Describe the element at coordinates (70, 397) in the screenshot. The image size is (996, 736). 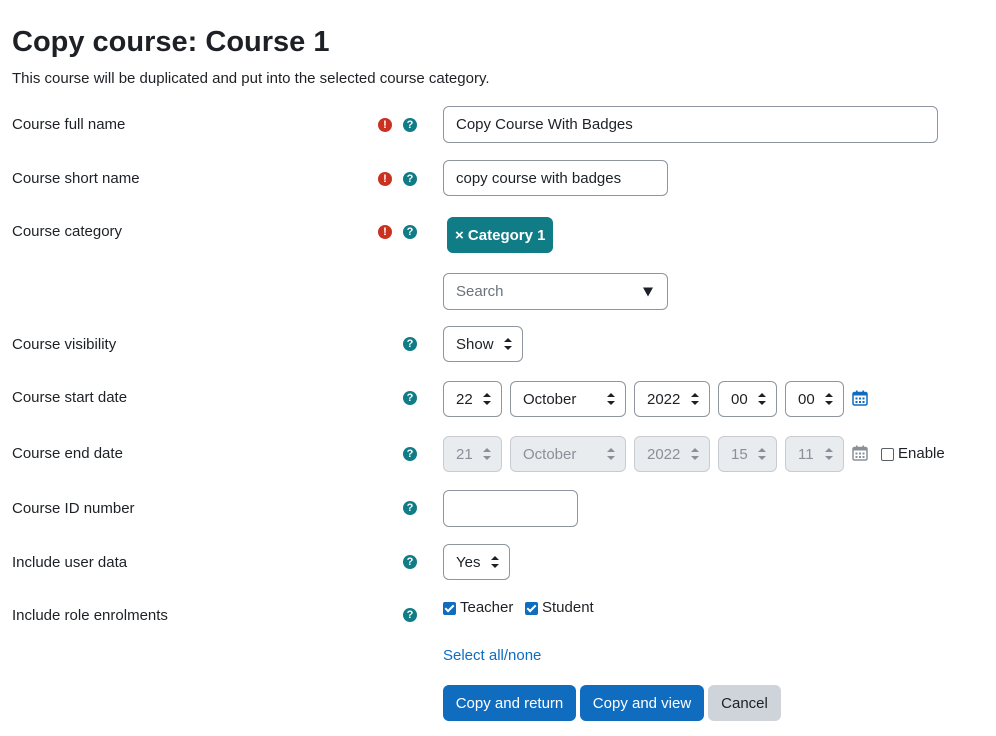
I see `startdate-label: Course start date` at that location.